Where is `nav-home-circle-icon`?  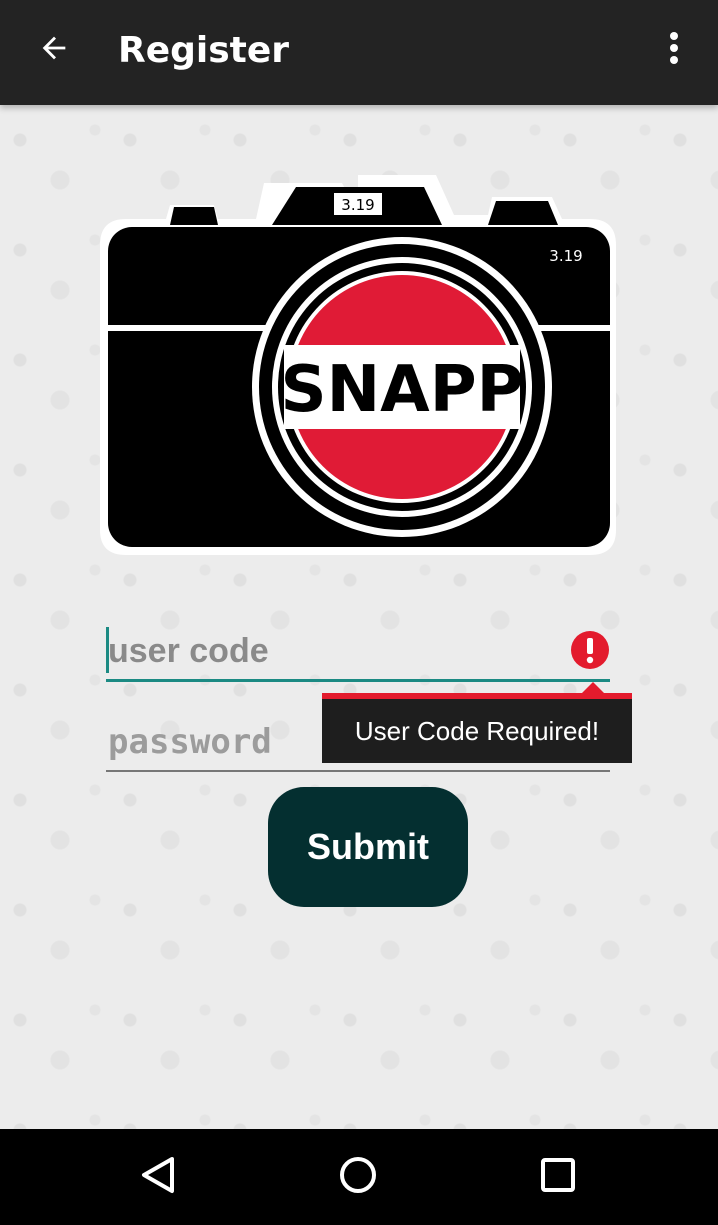
nav-home-circle-icon is located at coordinates (358, 1177).